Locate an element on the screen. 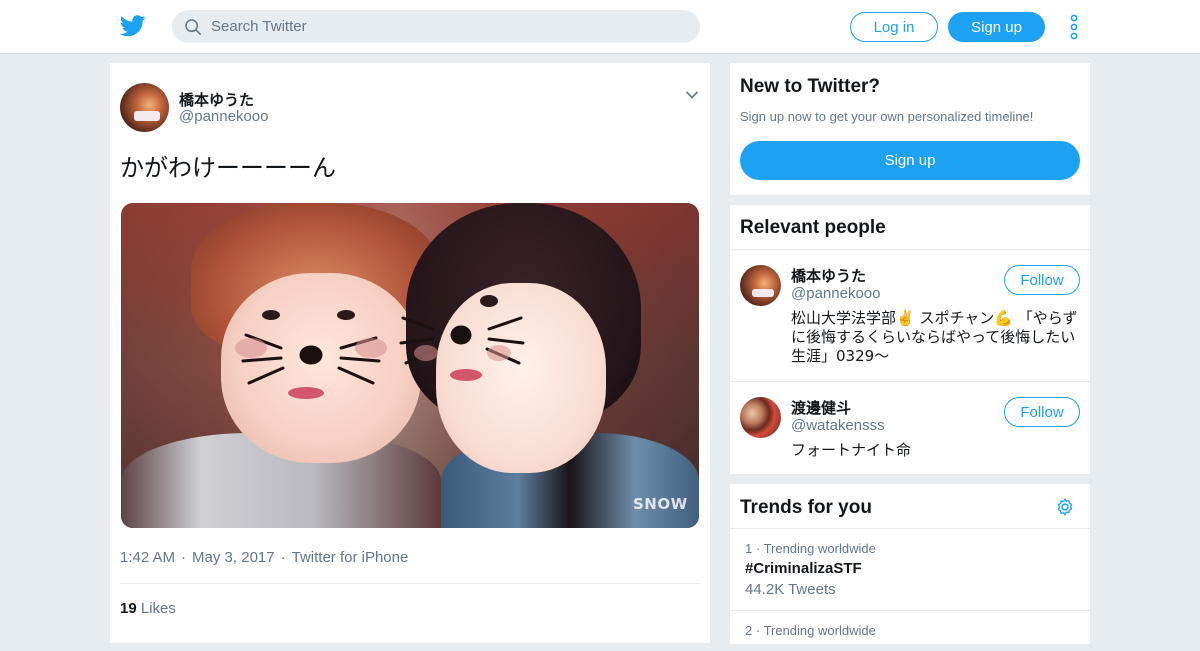 This screenshot has width=1200, height=651. trend-rank: 1 is located at coordinates (749, 548).